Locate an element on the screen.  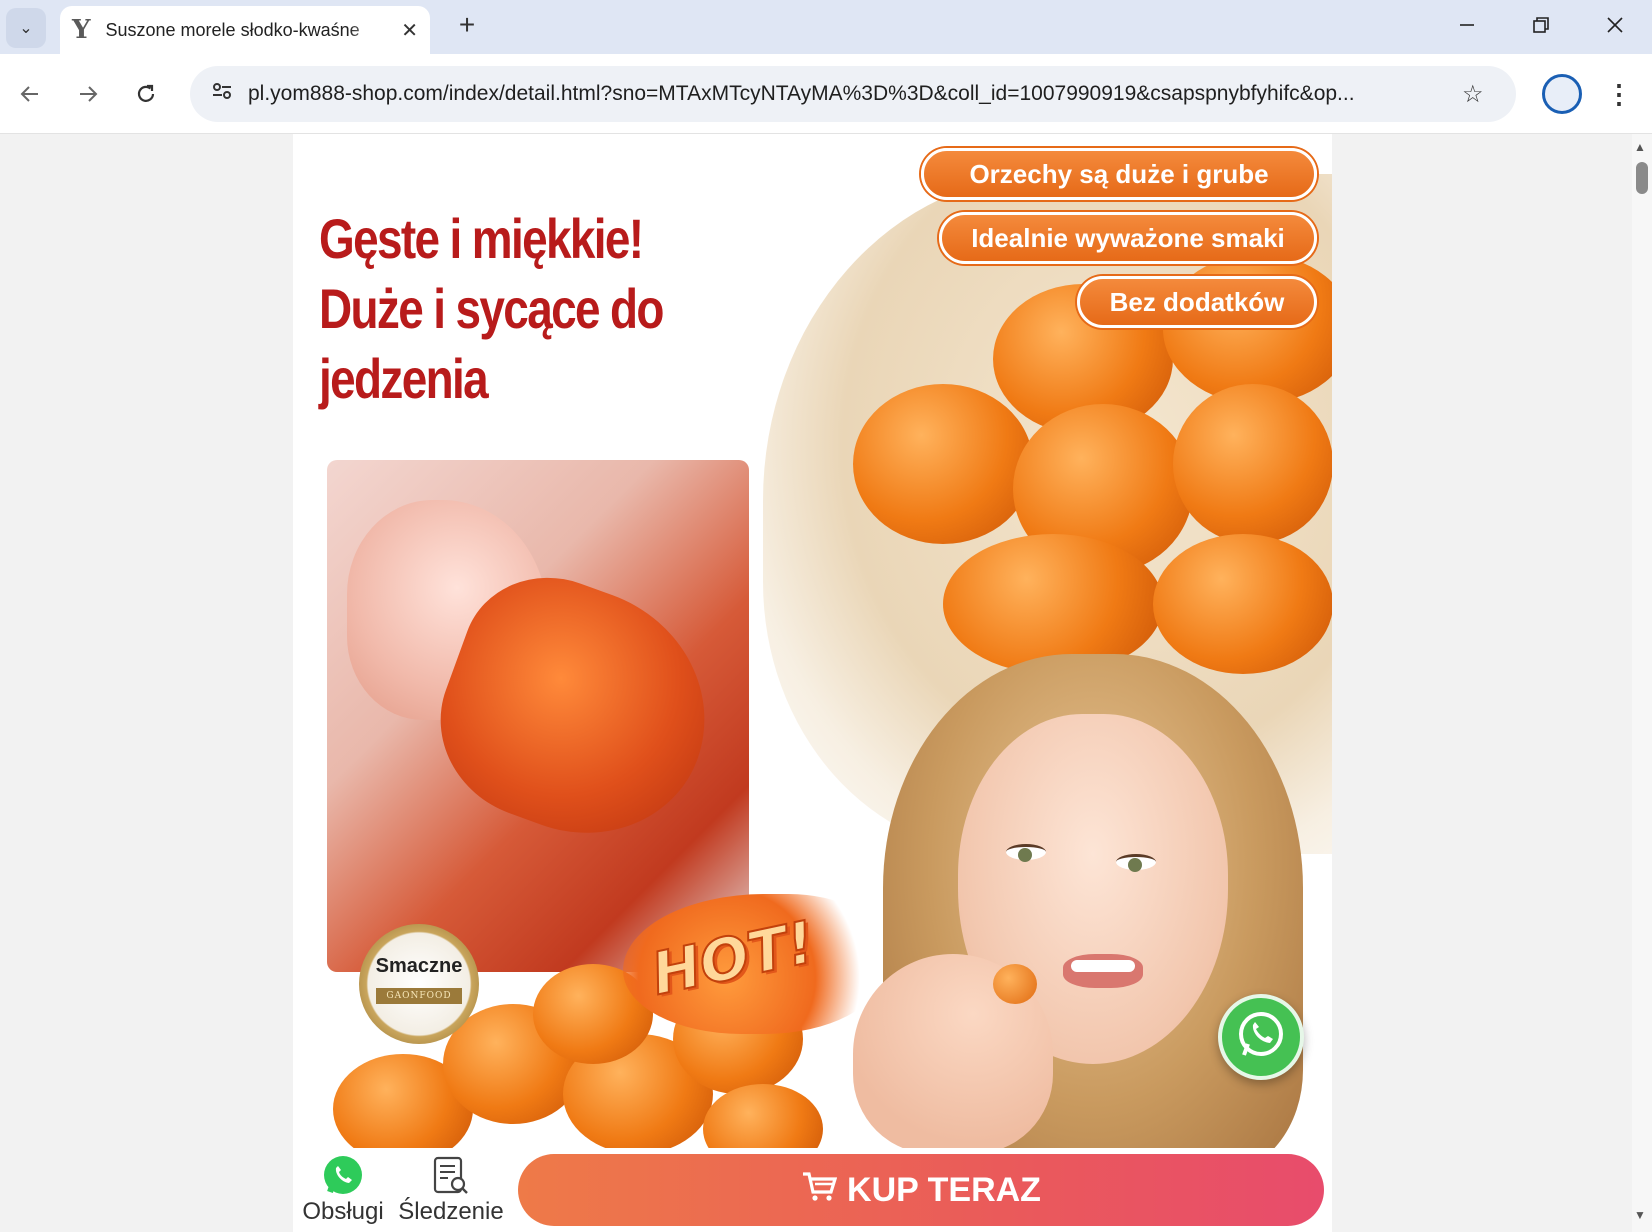
profile-avatar is located at coordinates (1562, 94).